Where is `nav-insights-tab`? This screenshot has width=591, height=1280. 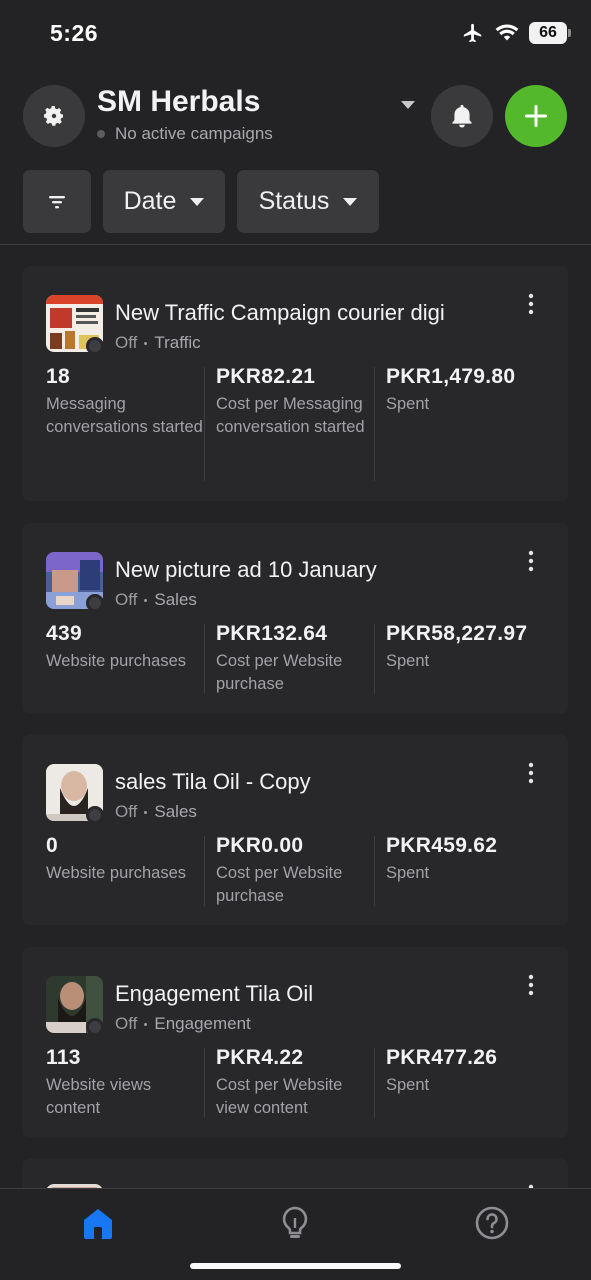 nav-insights-tab is located at coordinates (295, 1223).